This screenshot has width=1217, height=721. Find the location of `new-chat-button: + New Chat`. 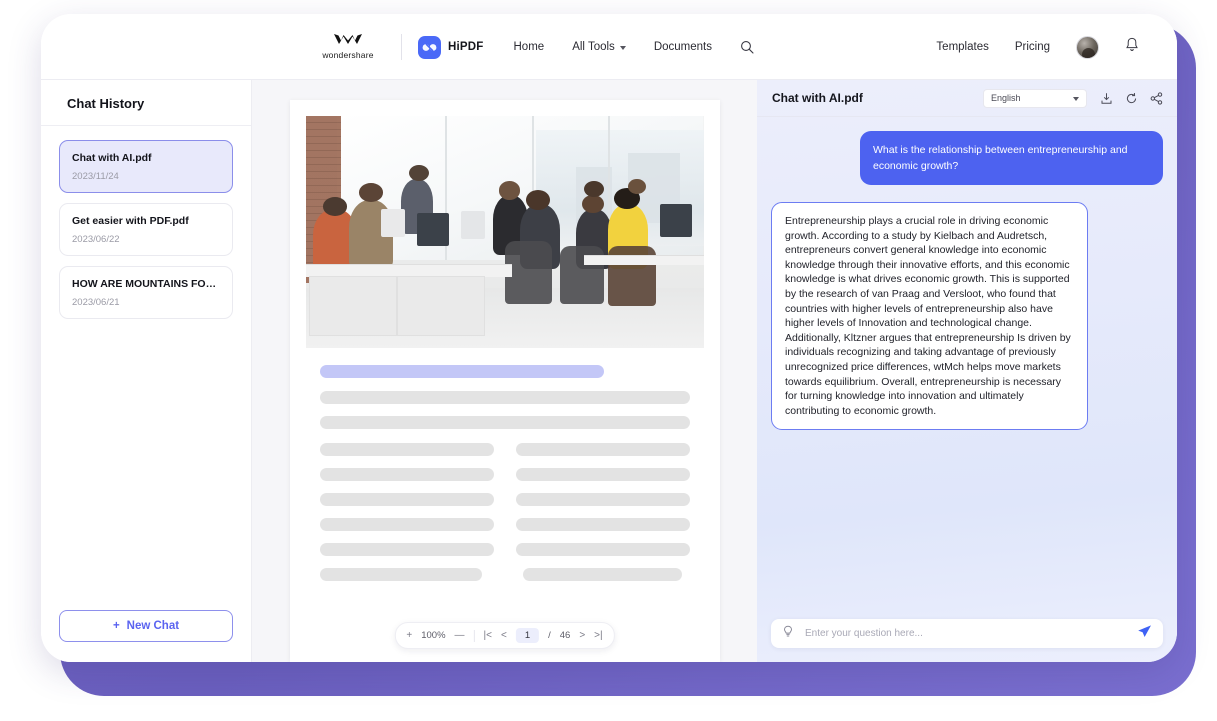

new-chat-button: + New Chat is located at coordinates (146, 626).